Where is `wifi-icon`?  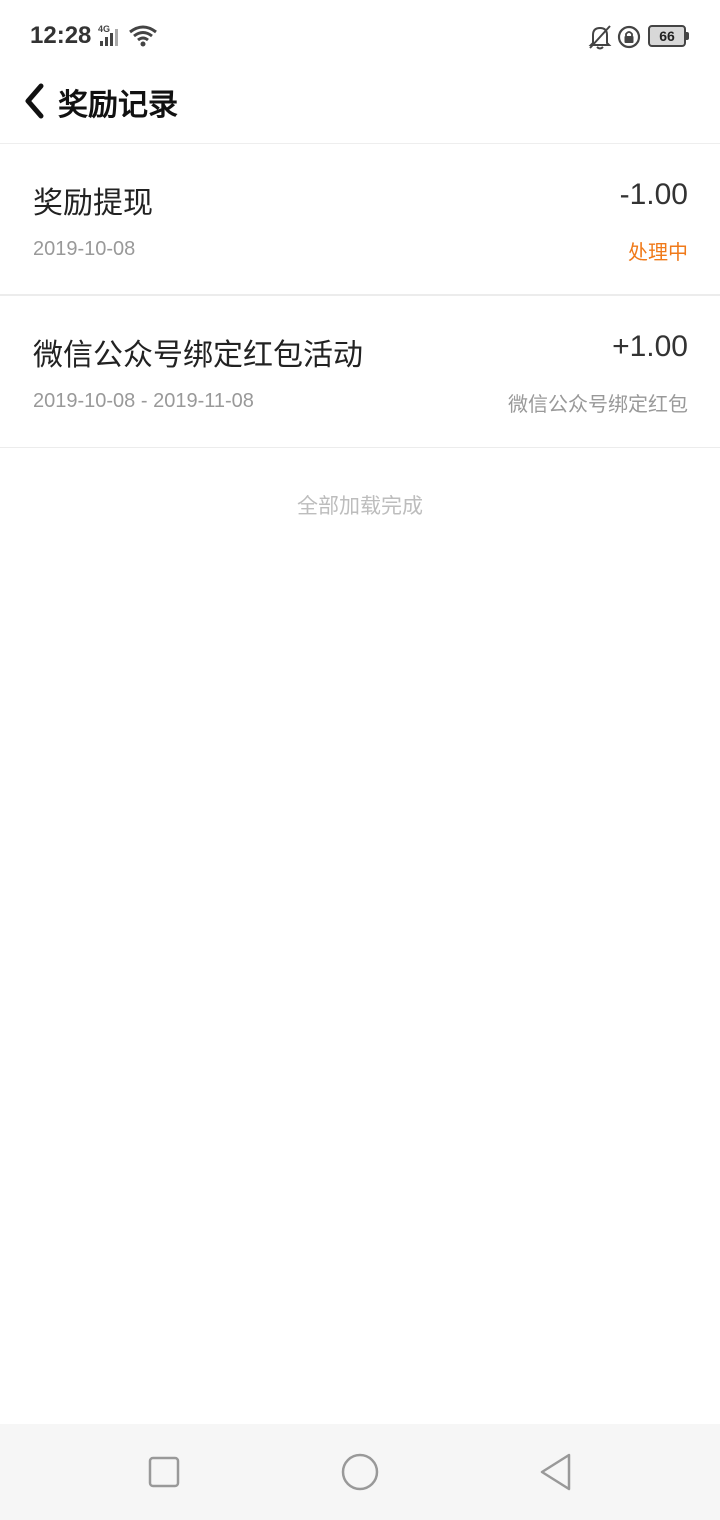 wifi-icon is located at coordinates (143, 36).